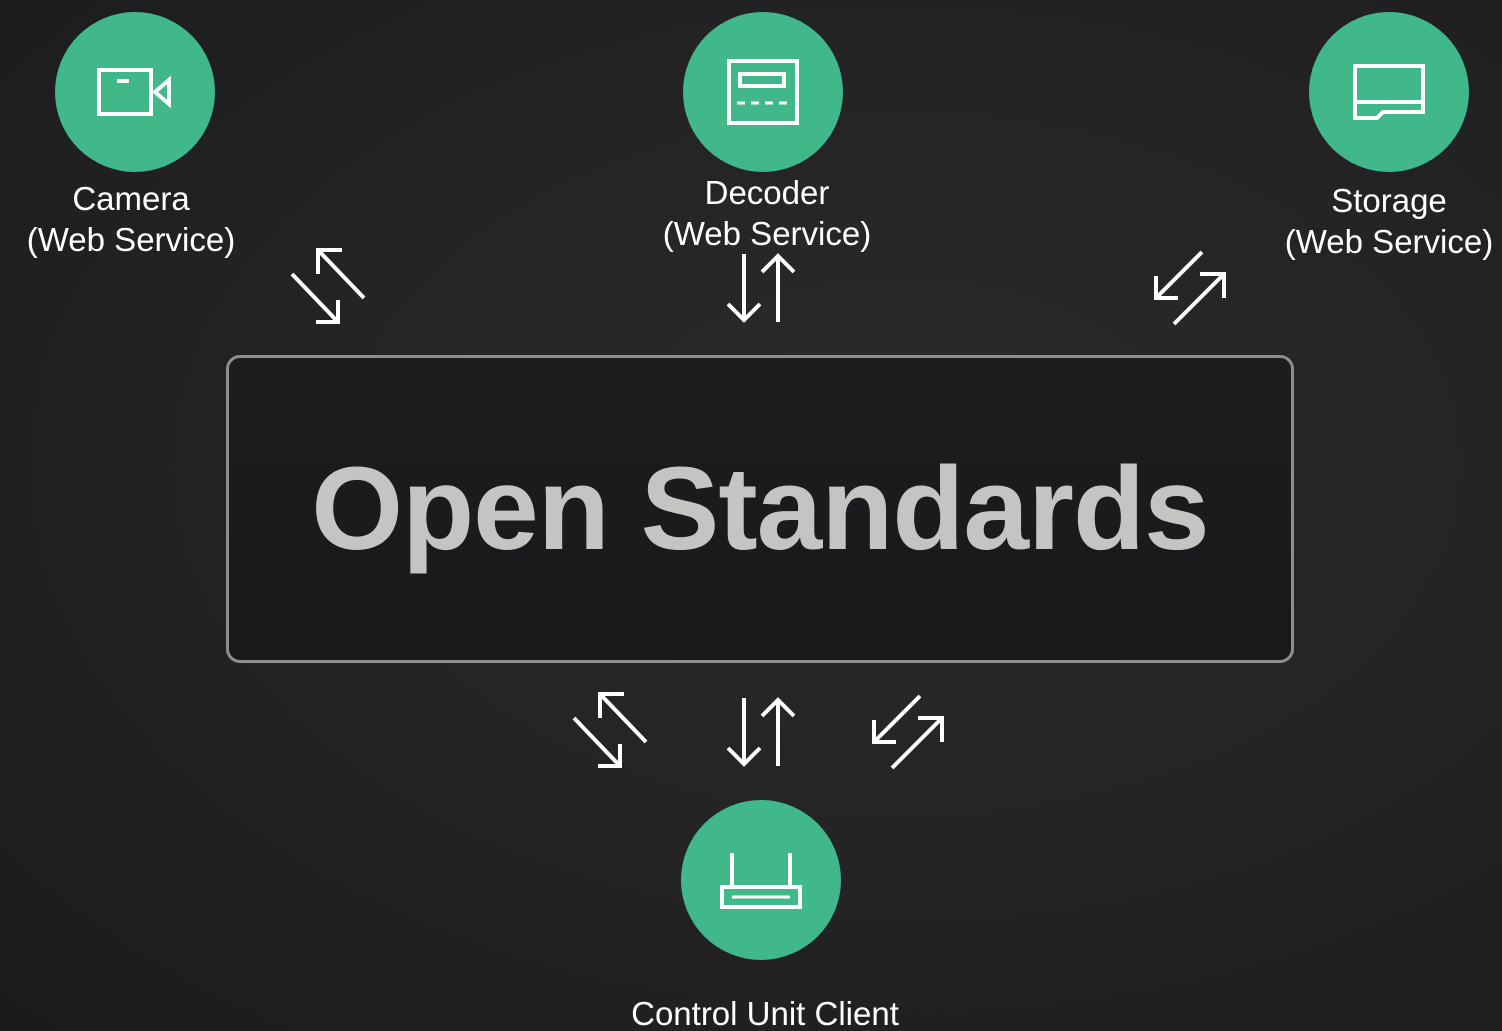  What do you see at coordinates (328, 286) in the screenshot?
I see `camera-exchange-arrows` at bounding box center [328, 286].